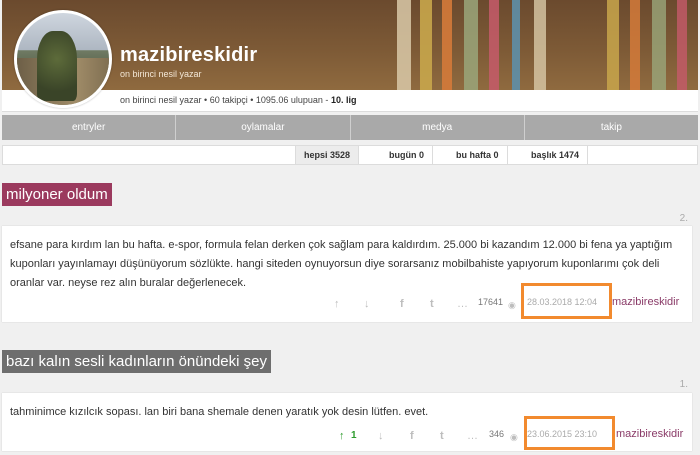 The width and height of the screenshot is (700, 455). What do you see at coordinates (89, 127) in the screenshot?
I see `tab-entryler: entryler` at bounding box center [89, 127].